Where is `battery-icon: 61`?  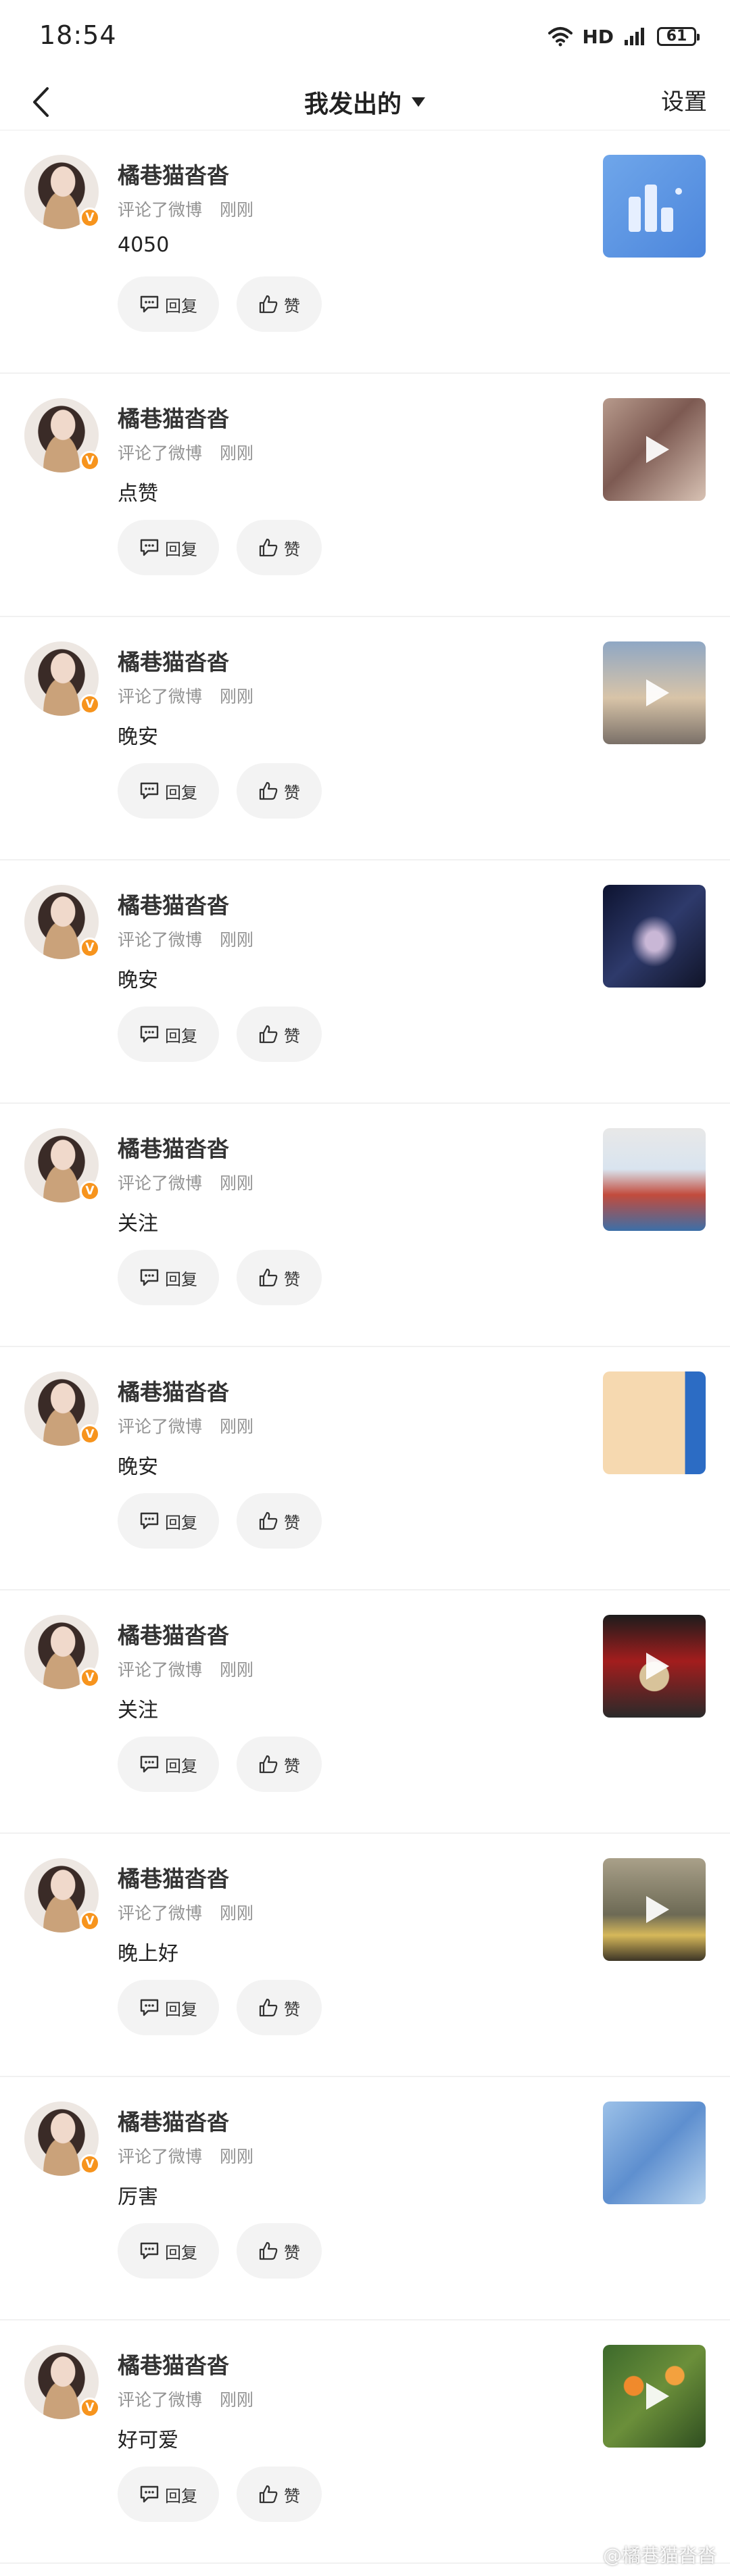
battery-icon: 61 is located at coordinates (678, 36).